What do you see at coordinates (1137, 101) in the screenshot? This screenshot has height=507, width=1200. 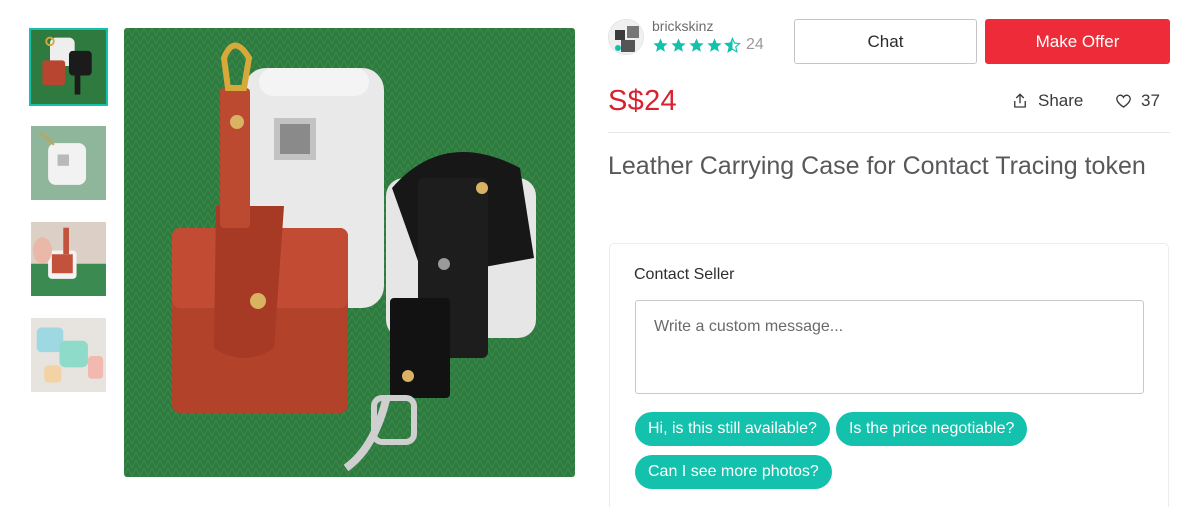 I see `like-button: 37` at bounding box center [1137, 101].